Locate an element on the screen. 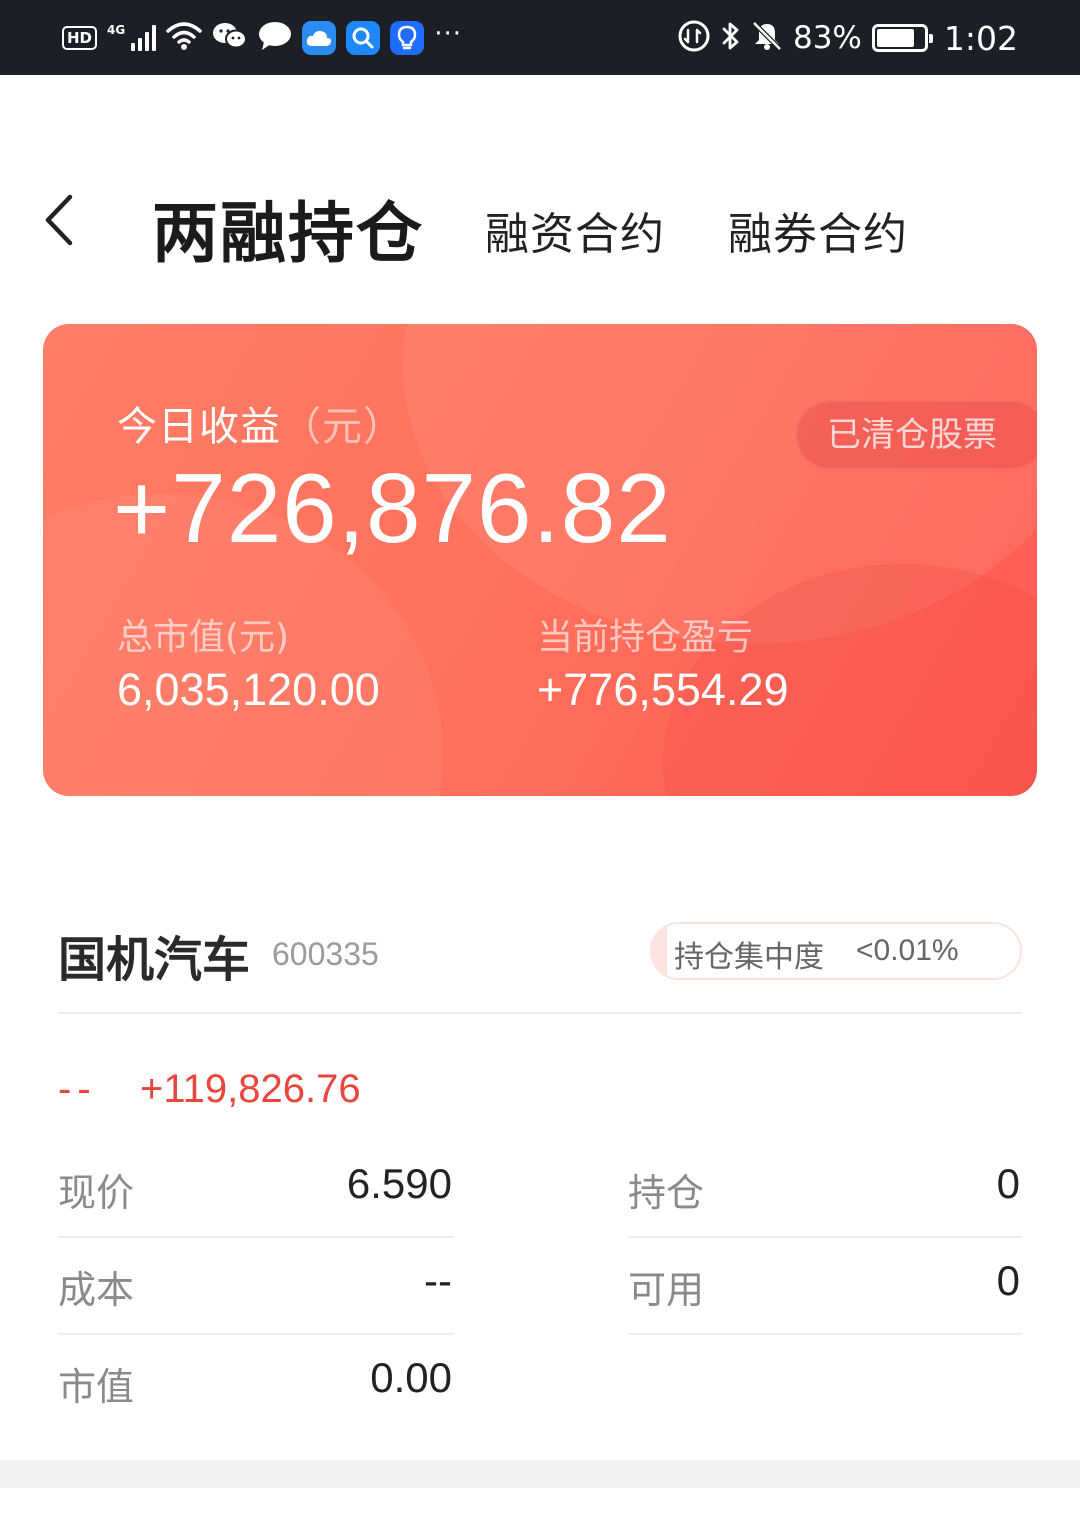 The width and height of the screenshot is (1080, 1536). today-profit-label: 今日收益（元） is located at coordinates (260, 423).